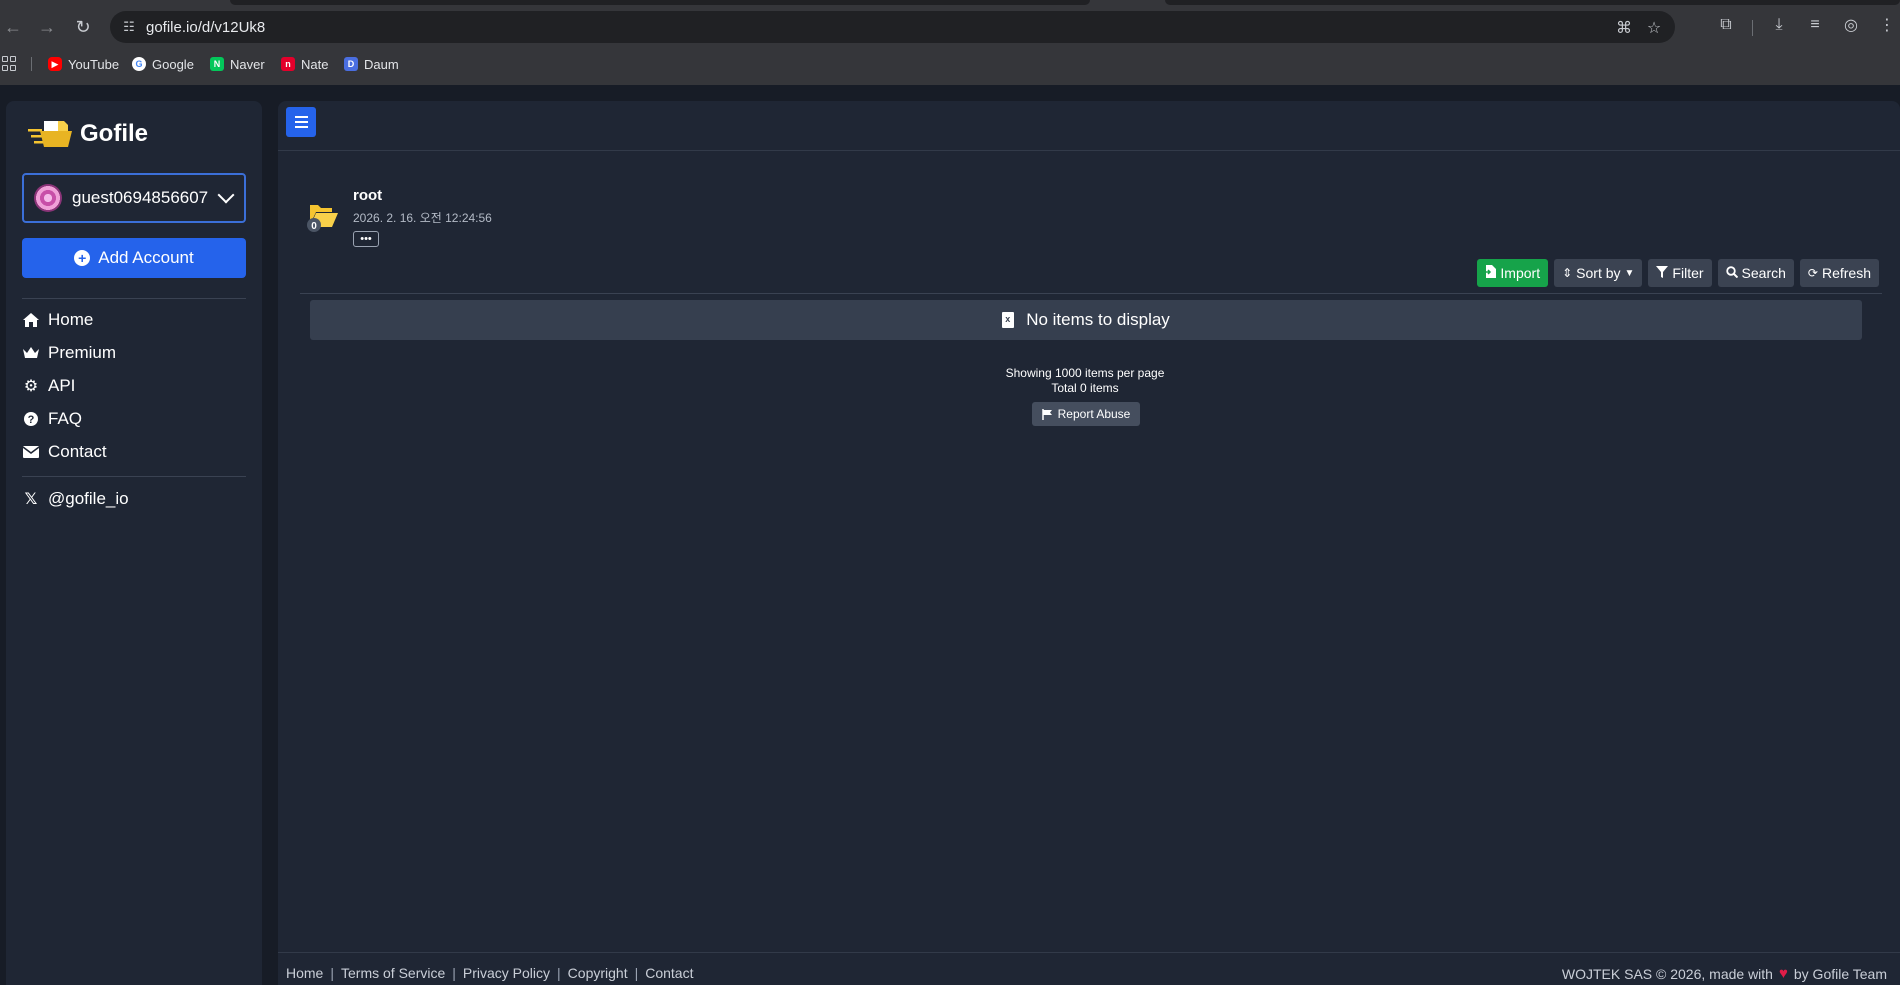 Image resolution: width=1900 pixels, height=985 pixels. I want to click on actions-divider, so click(1091, 293).